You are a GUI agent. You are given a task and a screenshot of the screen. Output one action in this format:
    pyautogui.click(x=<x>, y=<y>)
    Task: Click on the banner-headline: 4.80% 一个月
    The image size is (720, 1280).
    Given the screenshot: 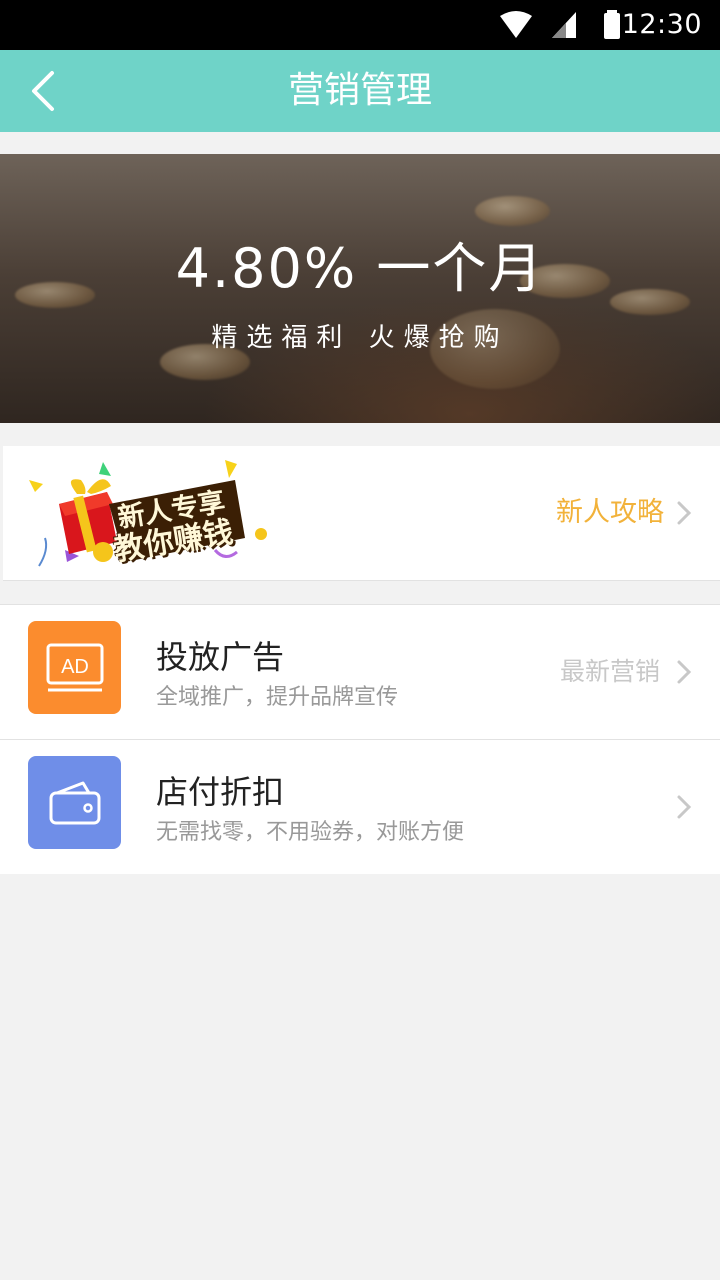 What is the action you would take?
    pyautogui.click(x=360, y=268)
    